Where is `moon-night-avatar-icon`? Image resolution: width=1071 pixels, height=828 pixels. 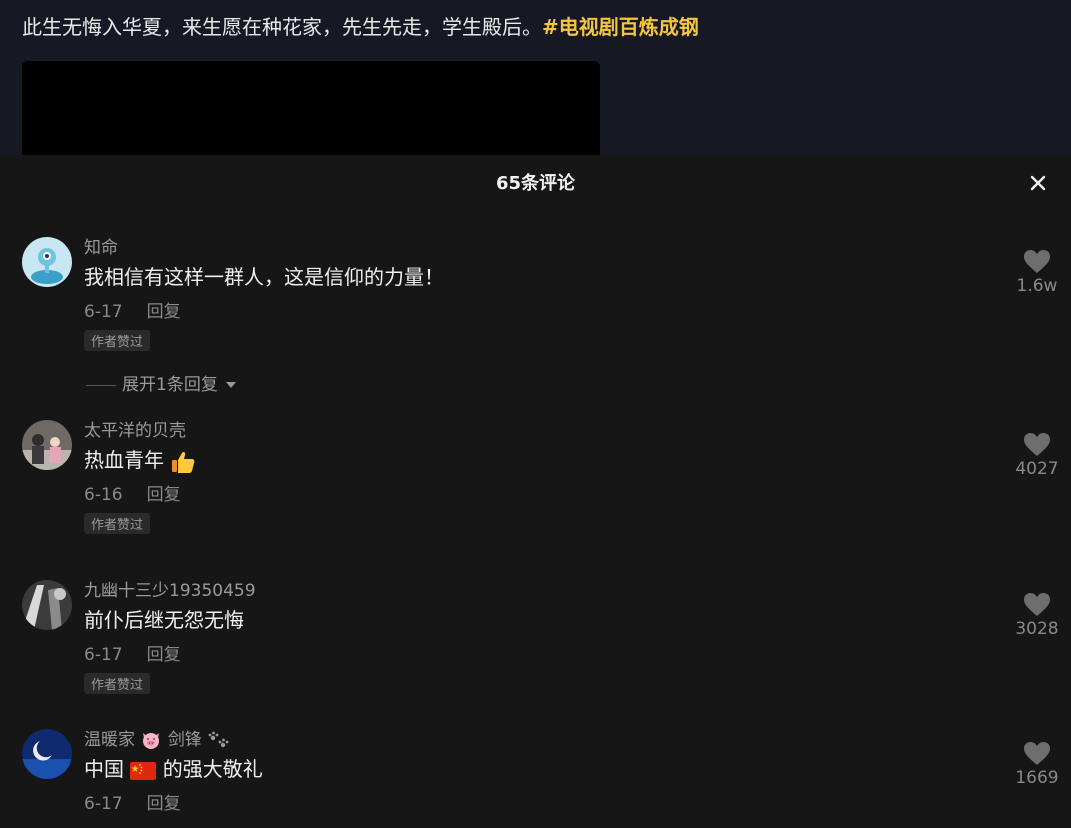
moon-night-avatar-icon is located at coordinates (47, 754).